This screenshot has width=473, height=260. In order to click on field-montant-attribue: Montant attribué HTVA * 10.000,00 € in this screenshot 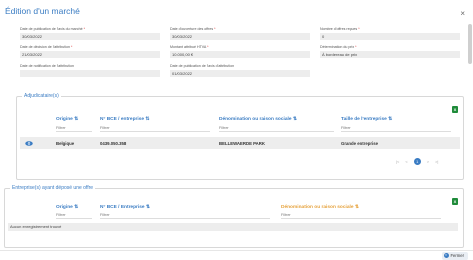, I will do `click(240, 51)`.